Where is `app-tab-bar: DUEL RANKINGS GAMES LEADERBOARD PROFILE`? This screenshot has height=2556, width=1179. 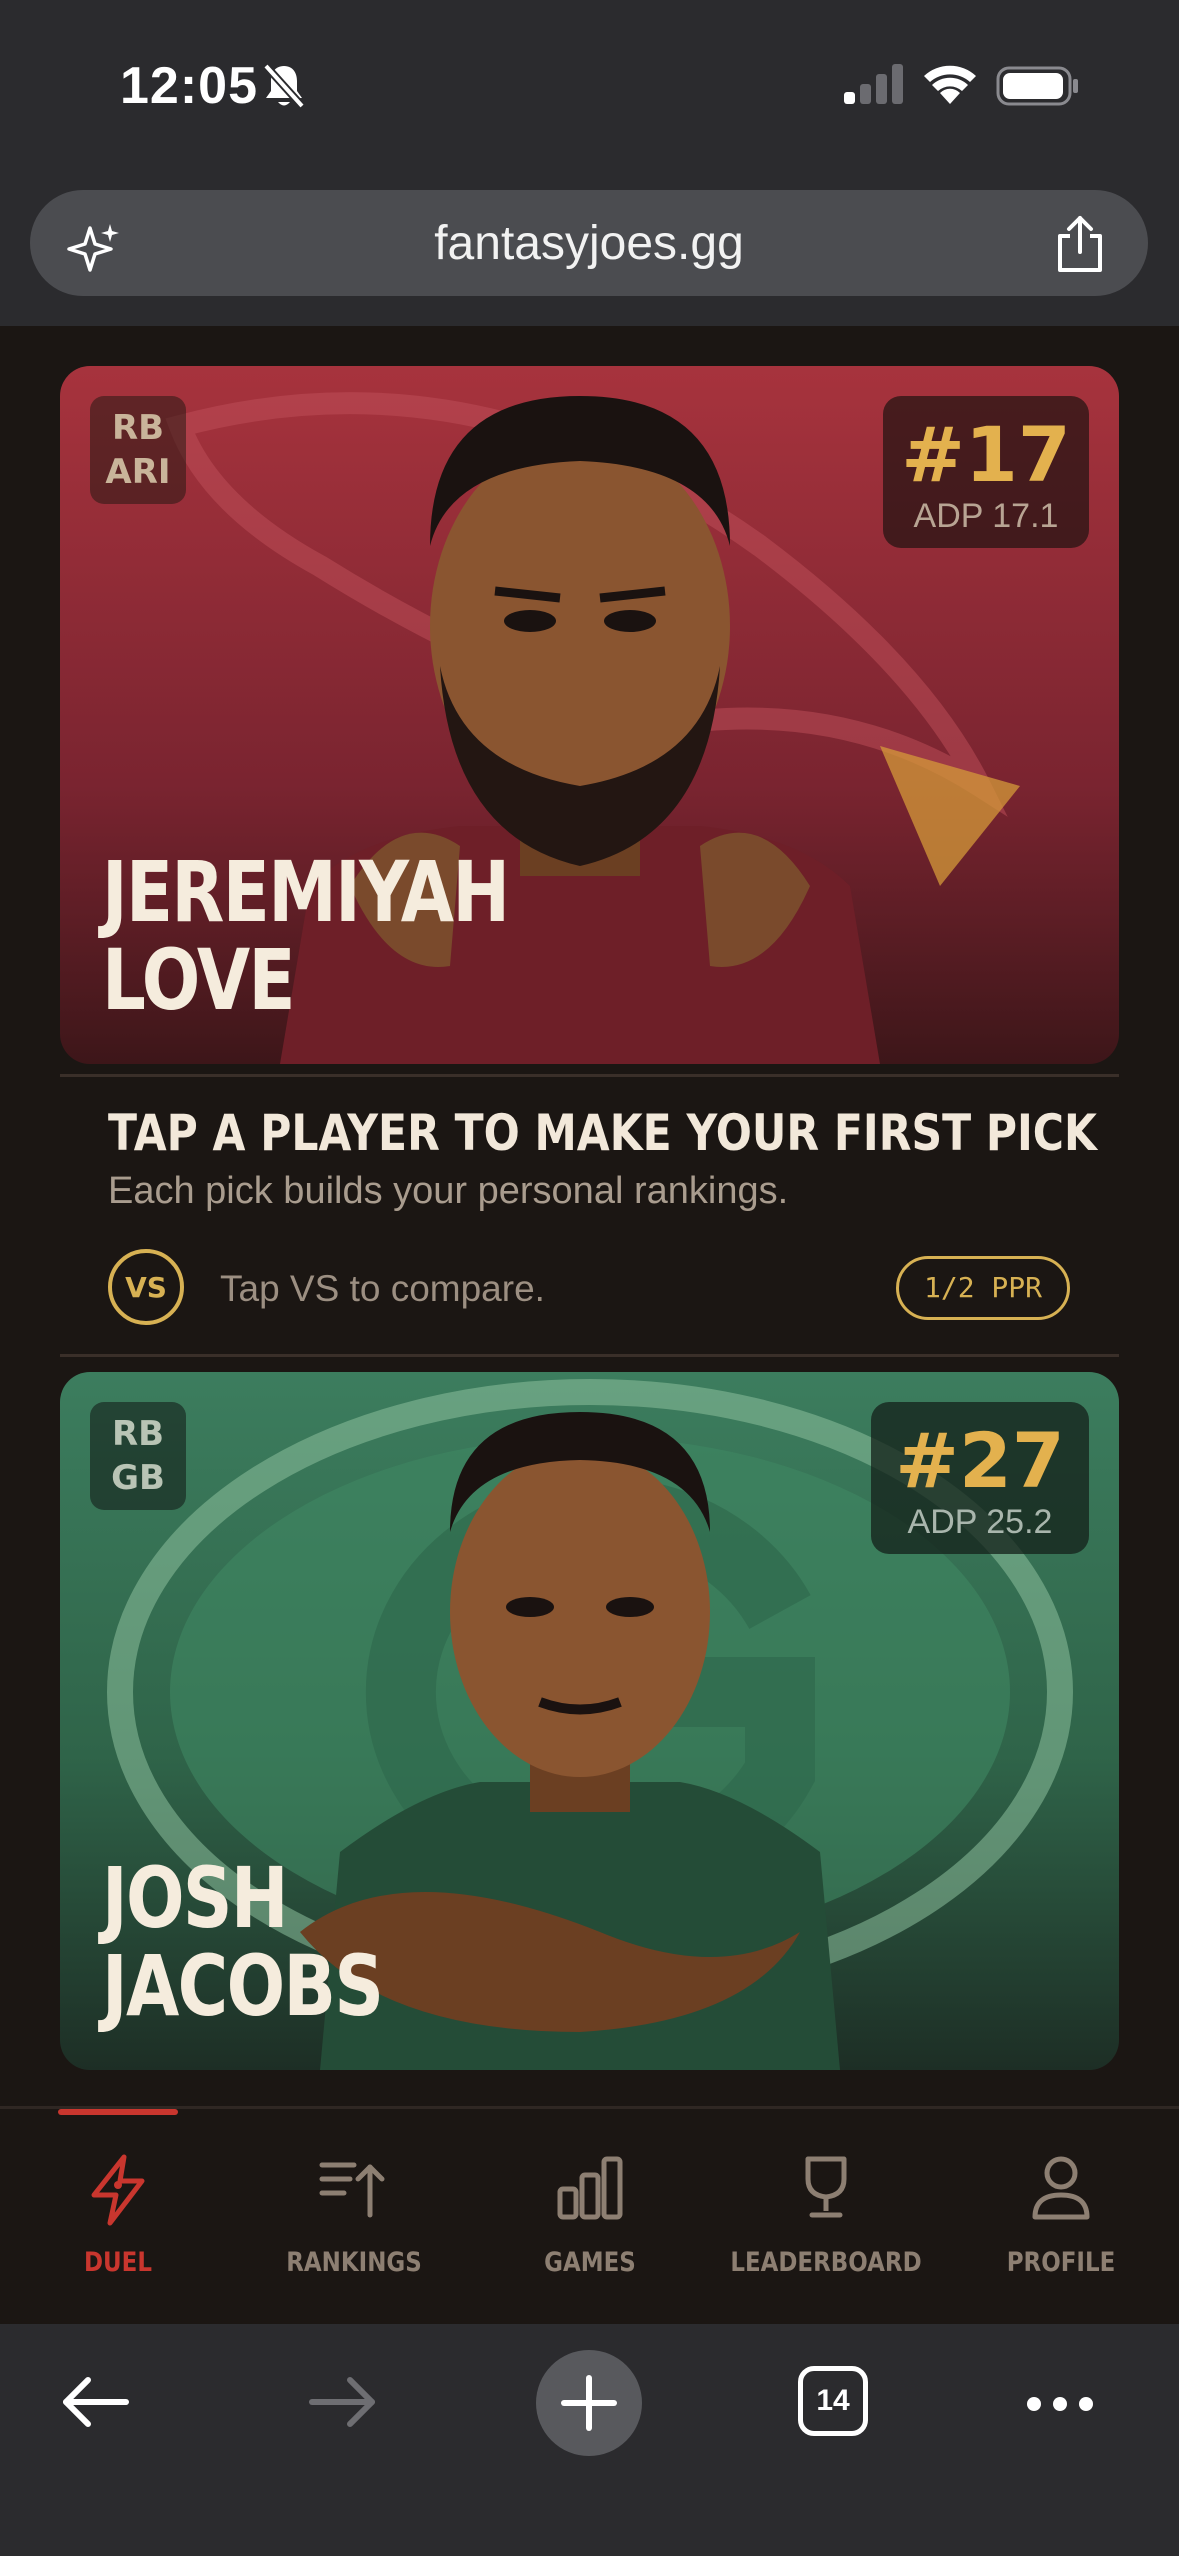
app-tab-bar: DUEL RANKINGS GAMES LEADERBOARD PROFILE is located at coordinates (589, 2216).